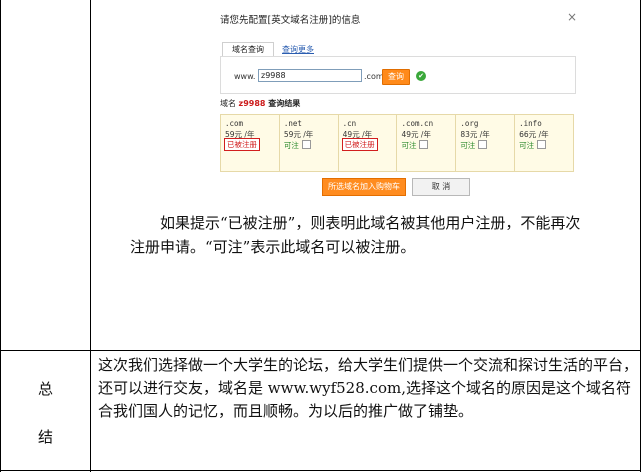 This screenshot has width=642, height=472. Describe the element at coordinates (46, 389) in the screenshot. I see `summary-label-char-1: 总` at that location.